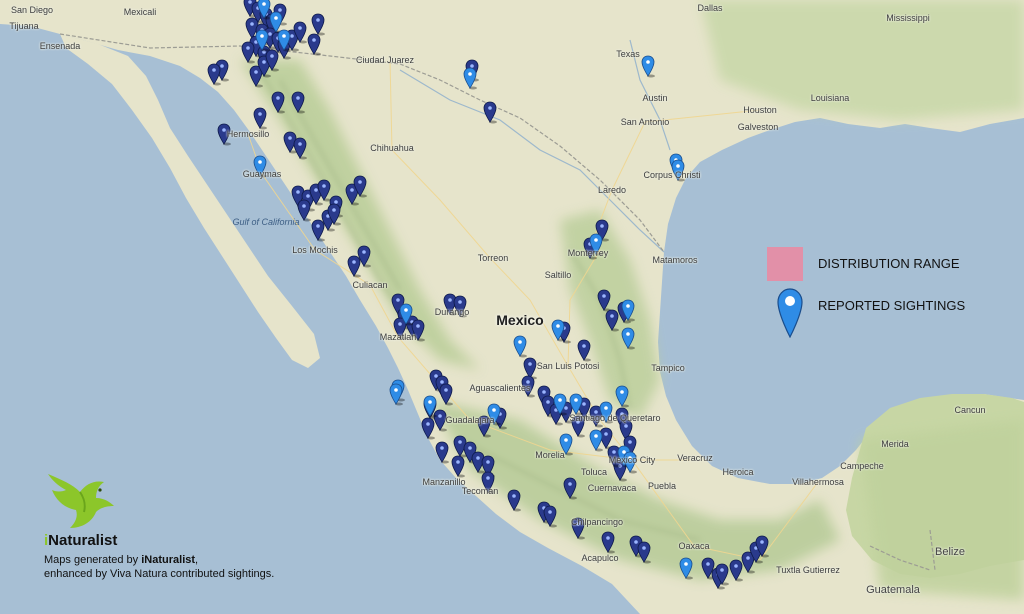  I want to click on place-label: San Antonio, so click(645, 122).